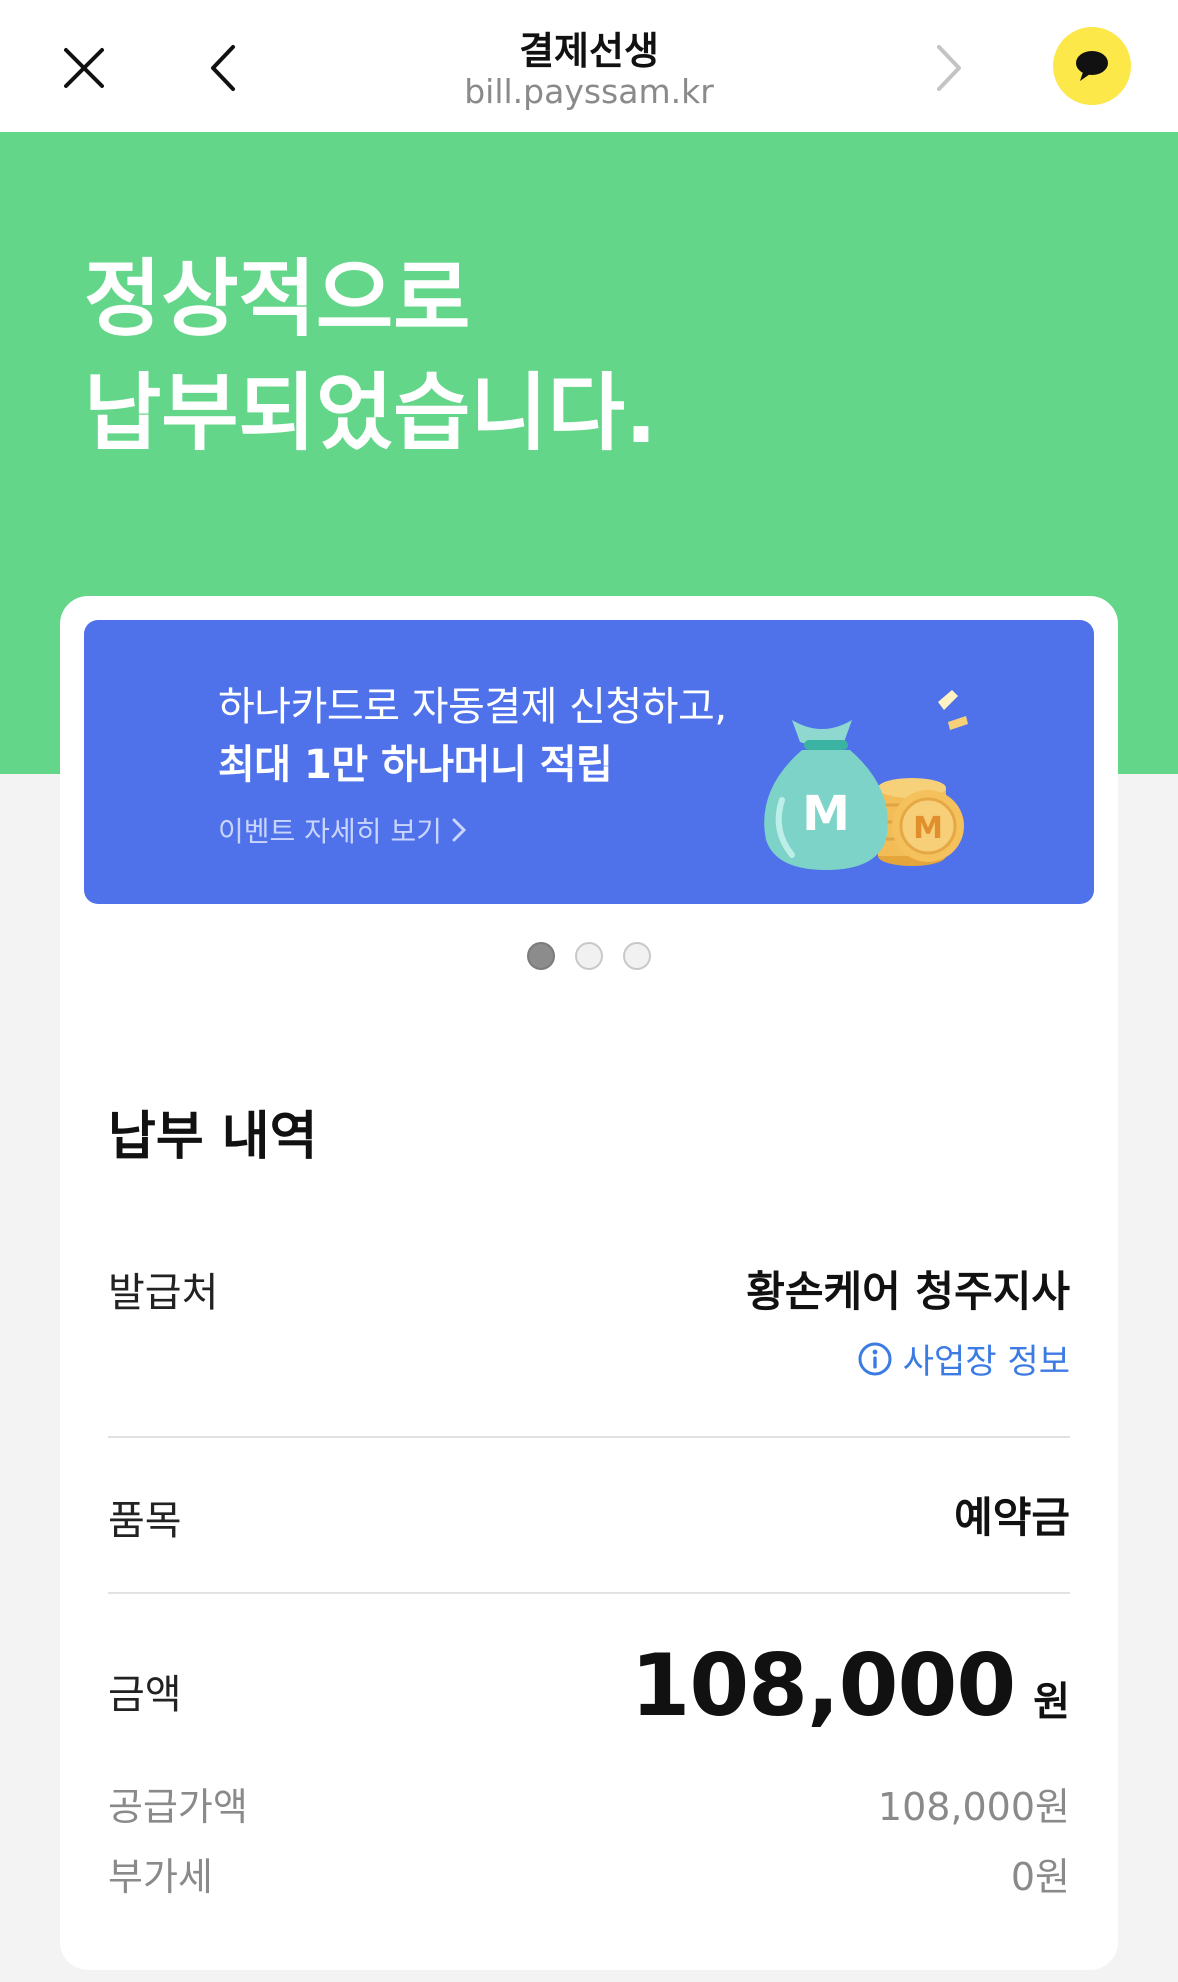  I want to click on chat-bubble-icon, so click(1092, 66).